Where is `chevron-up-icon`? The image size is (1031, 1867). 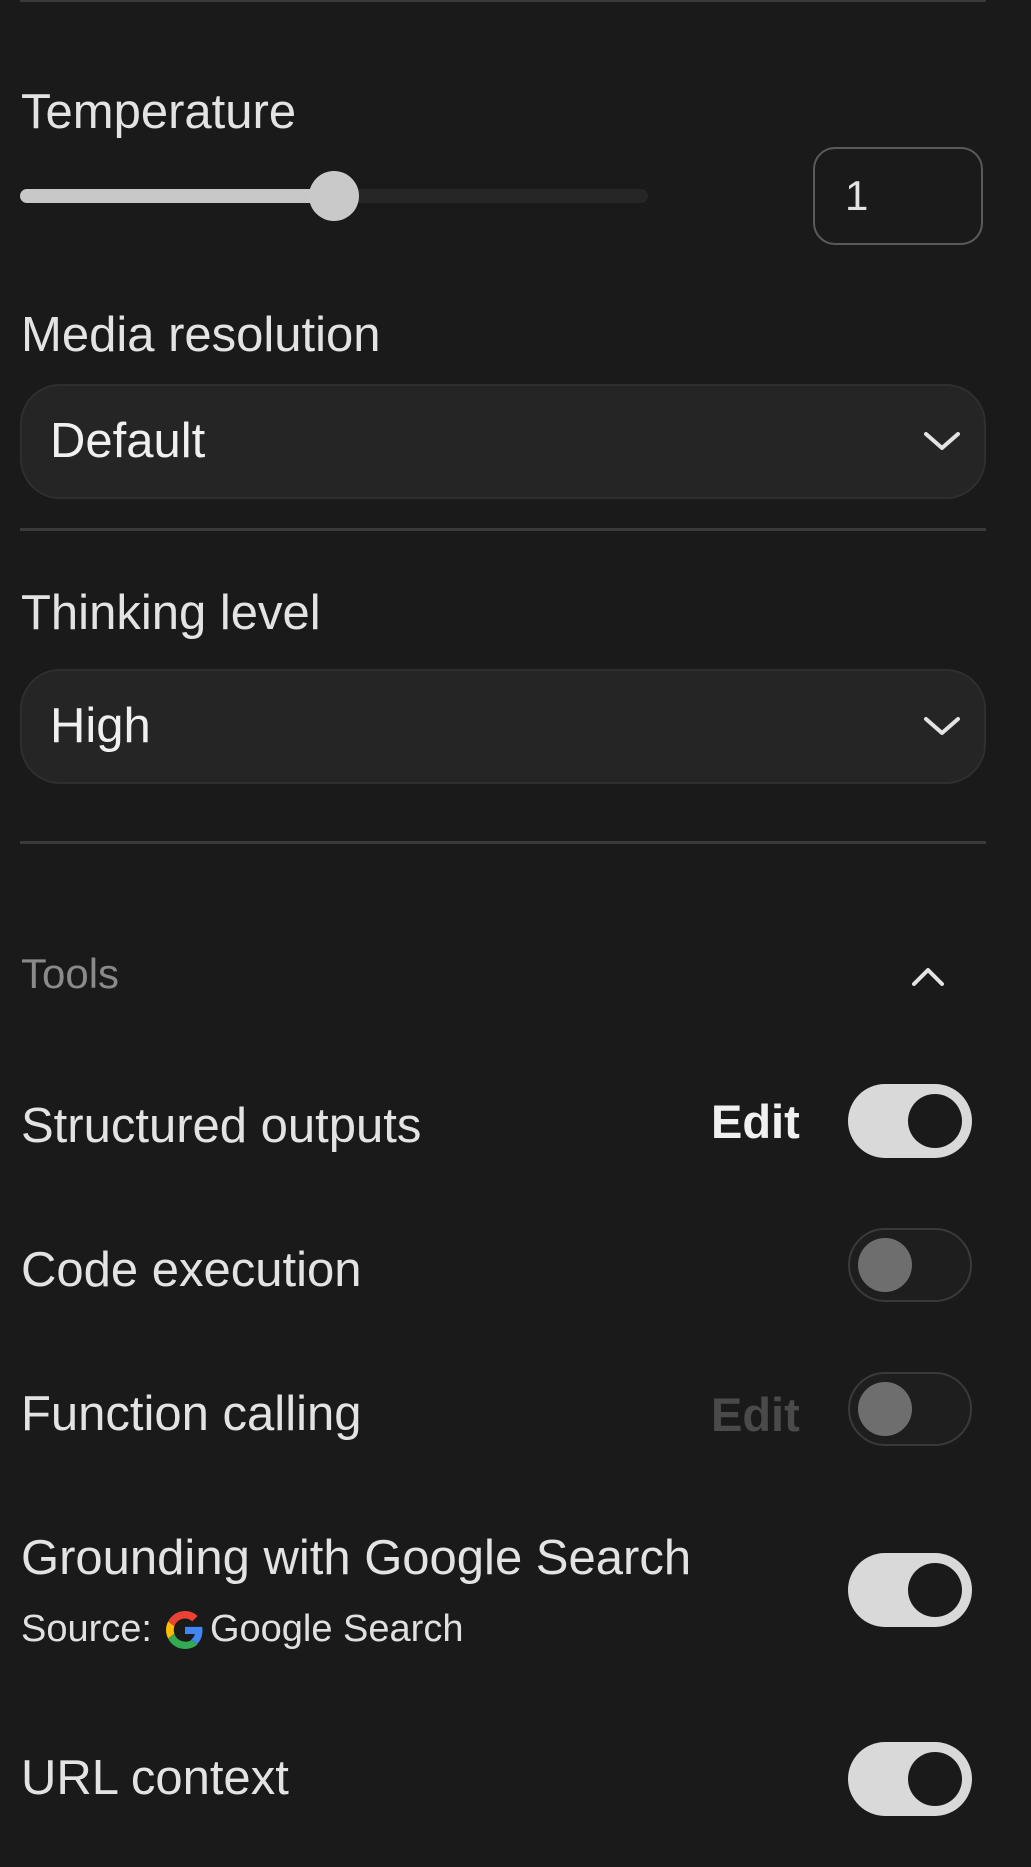 chevron-up-icon is located at coordinates (928, 975).